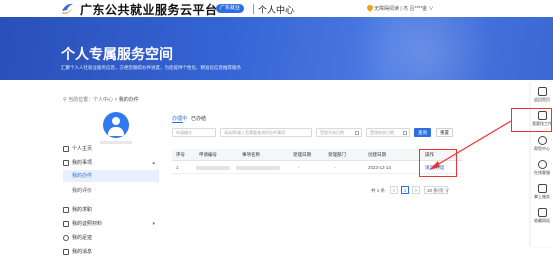  I want to click on column-header: 申请编号, so click(208, 154).